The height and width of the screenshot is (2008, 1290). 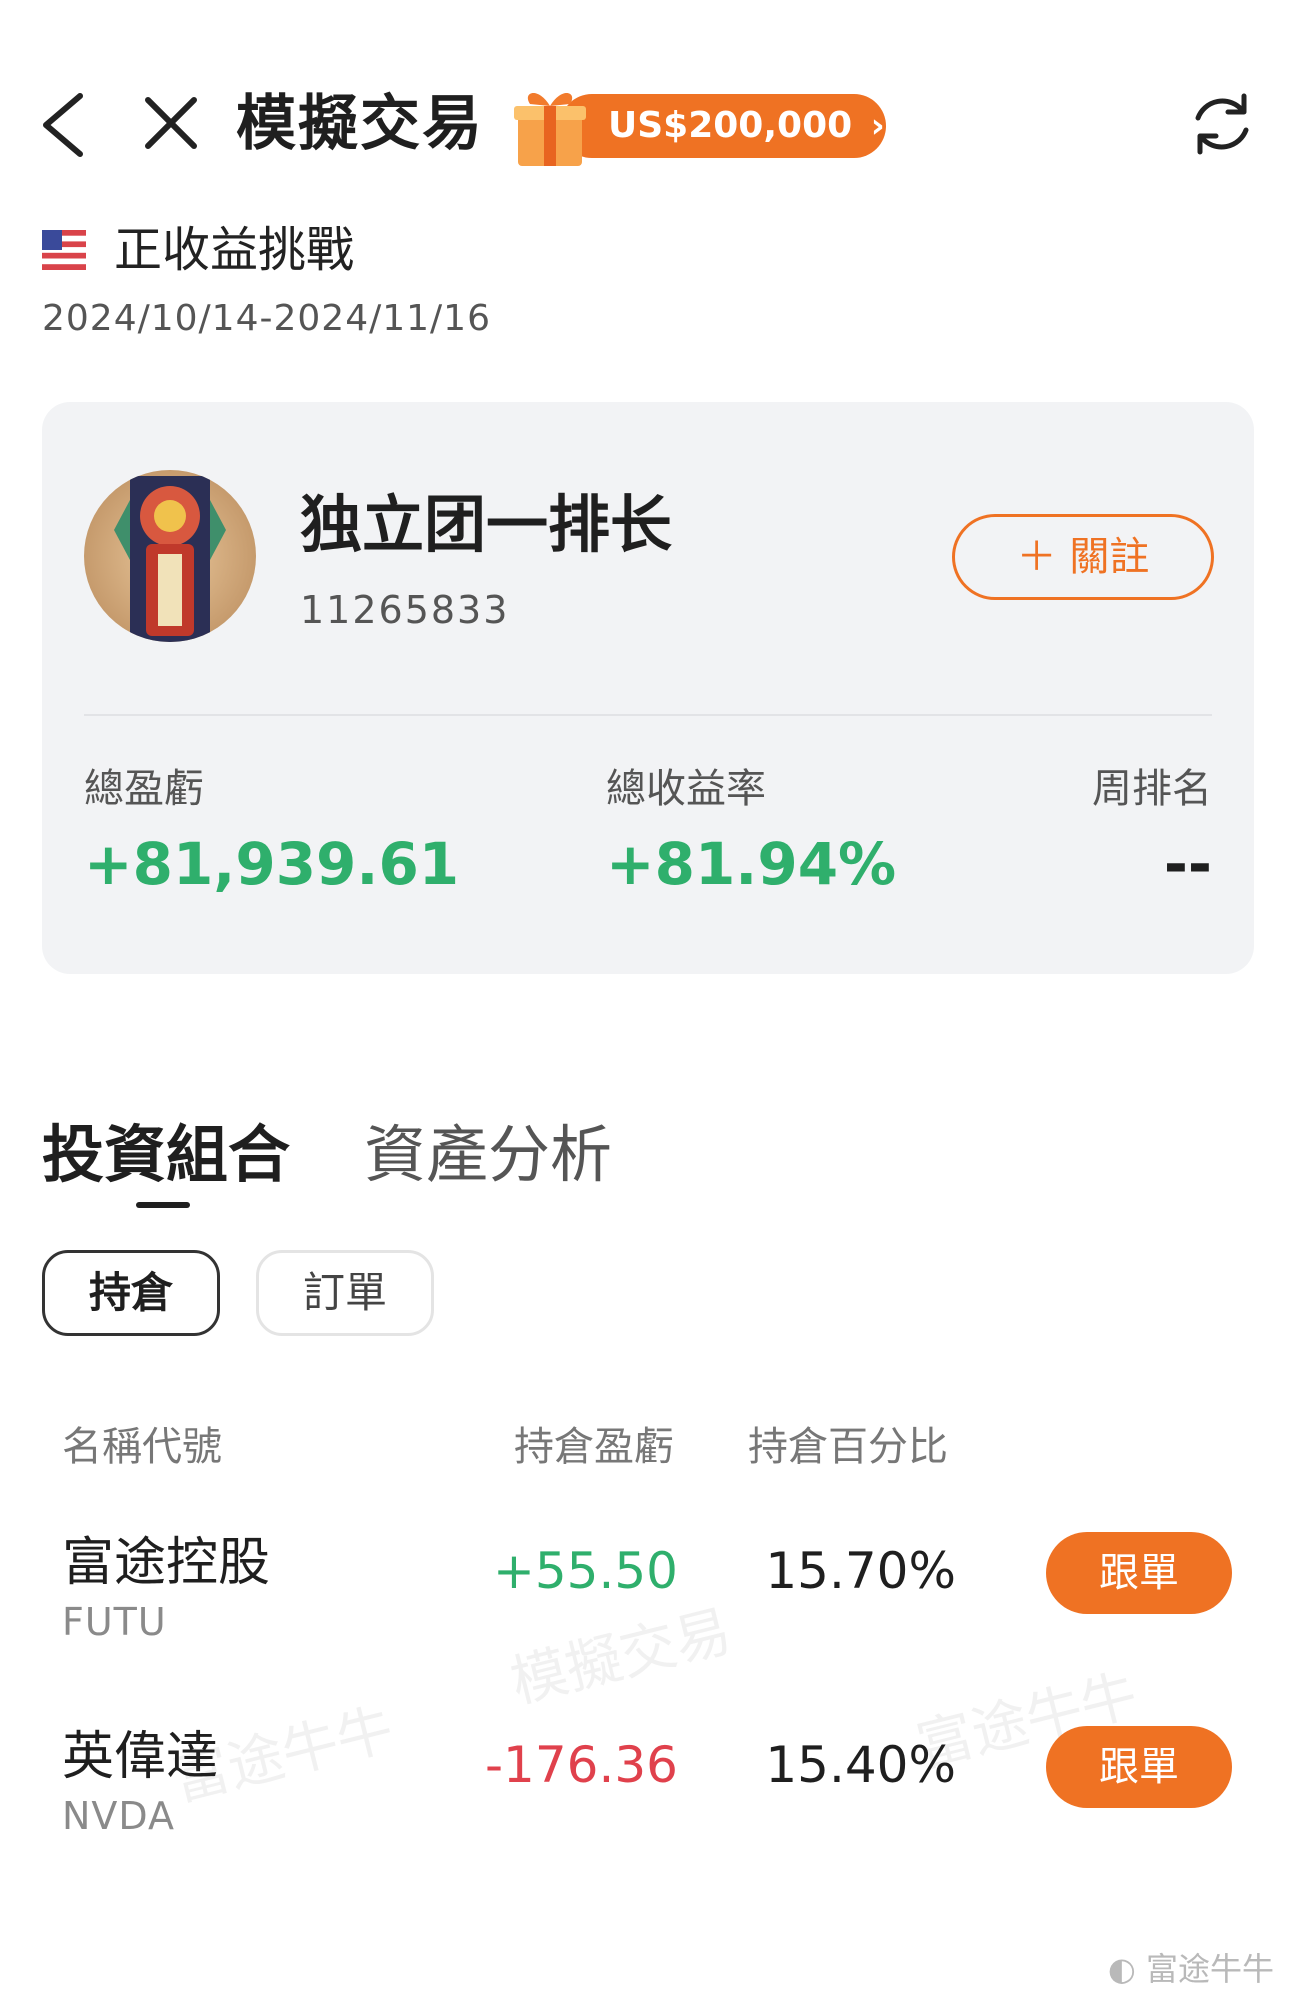 I want to click on total-pnl-value: +81,939.61, so click(x=272, y=864).